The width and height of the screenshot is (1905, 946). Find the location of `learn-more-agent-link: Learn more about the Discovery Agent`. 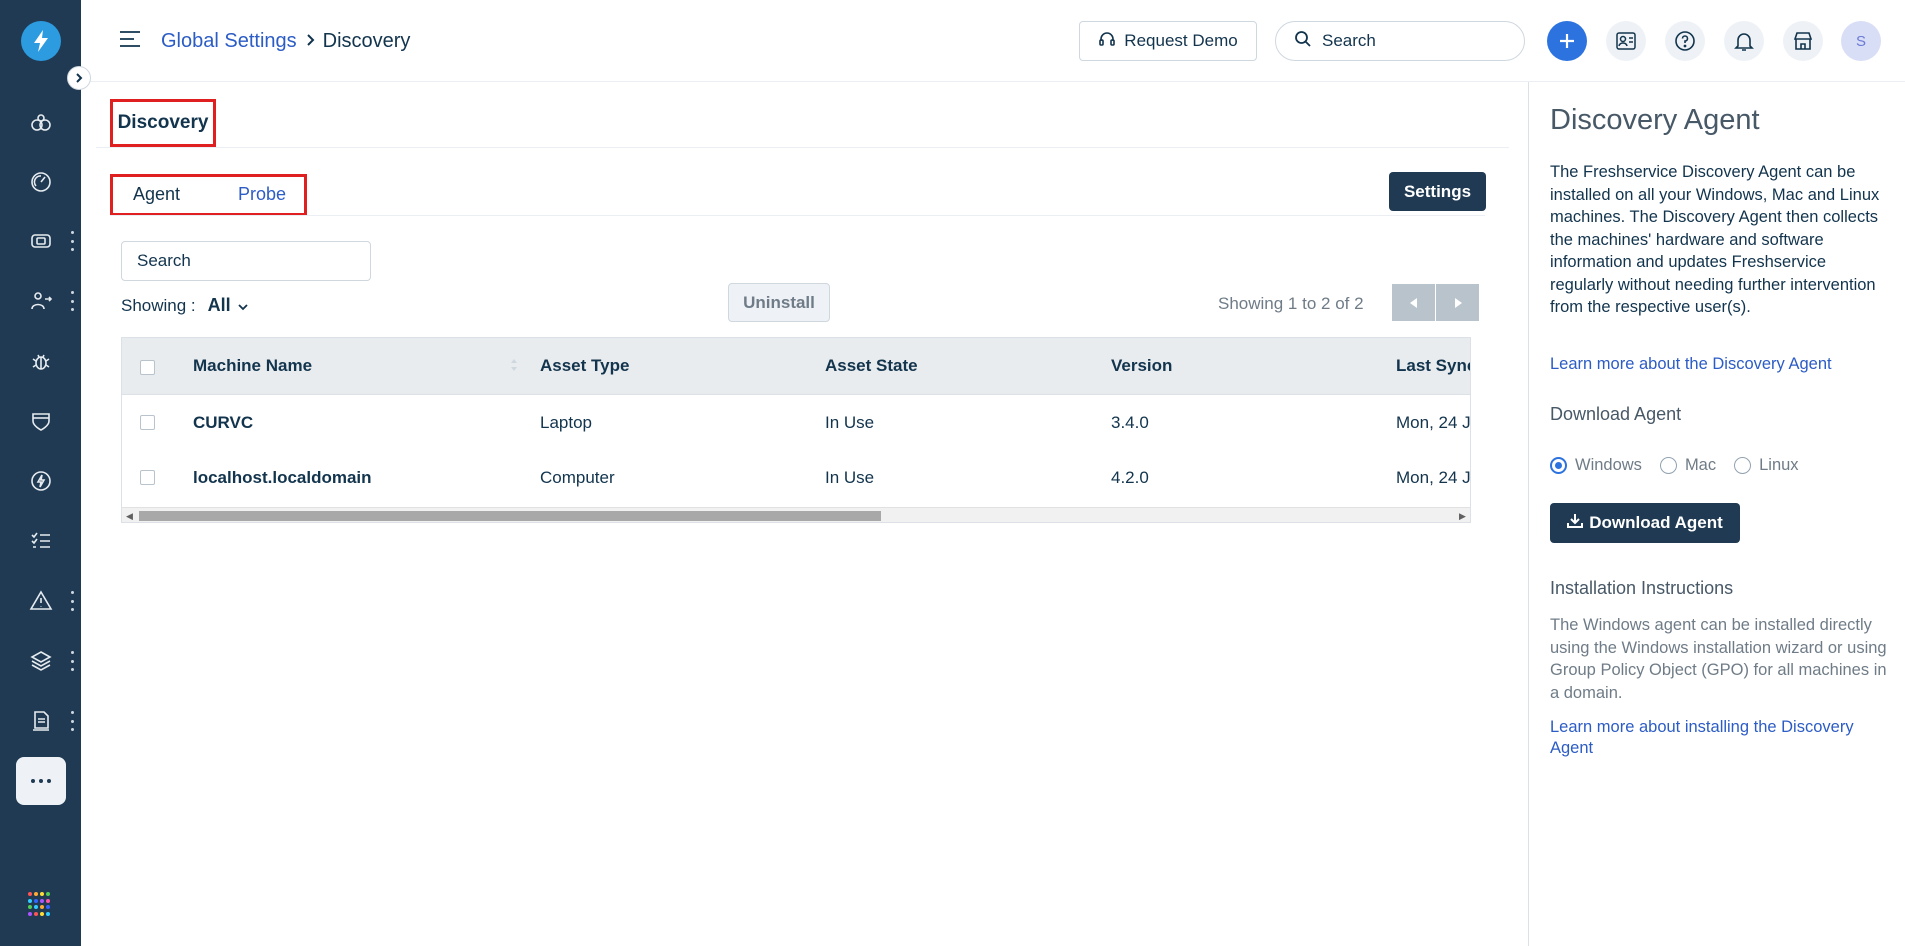

learn-more-agent-link: Learn more about the Discovery Agent is located at coordinates (1691, 364).